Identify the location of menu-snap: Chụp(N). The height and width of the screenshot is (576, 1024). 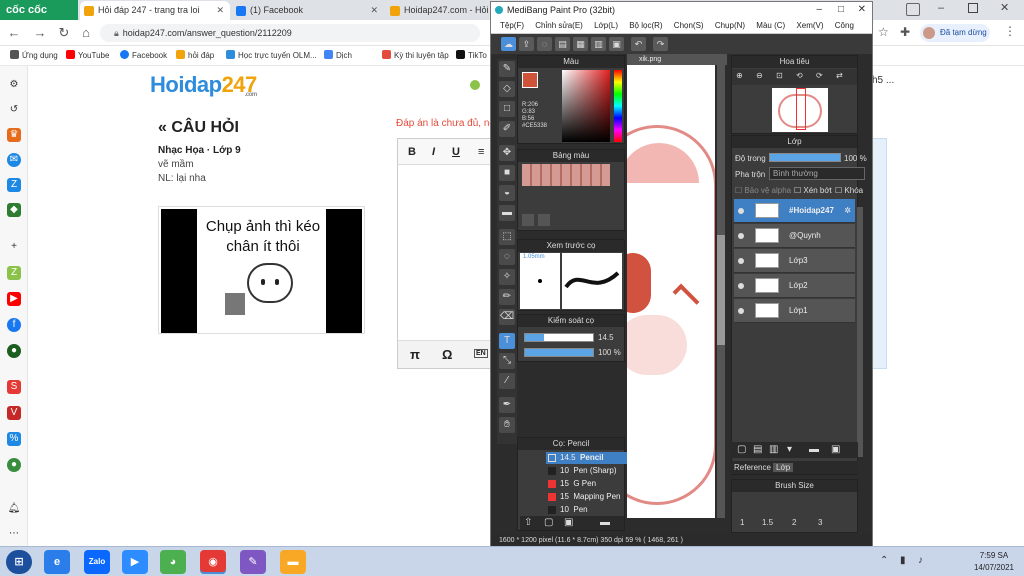
(730, 25).